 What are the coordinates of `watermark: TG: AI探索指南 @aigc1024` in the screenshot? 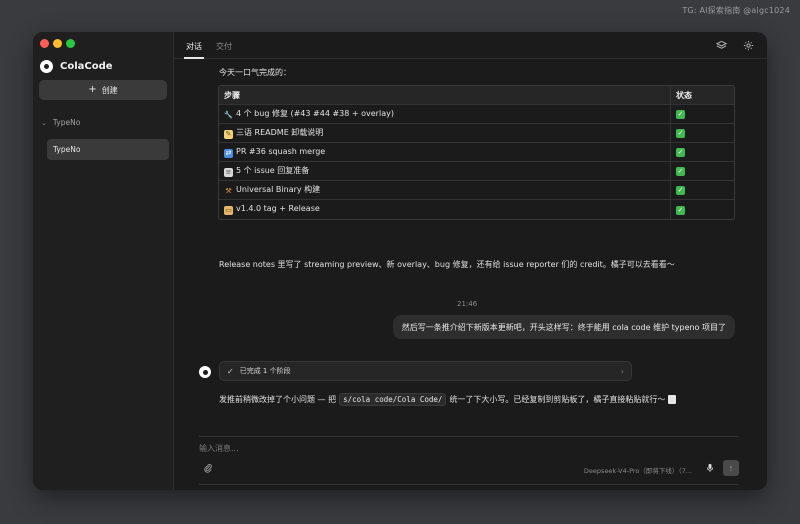 It's located at (736, 10).